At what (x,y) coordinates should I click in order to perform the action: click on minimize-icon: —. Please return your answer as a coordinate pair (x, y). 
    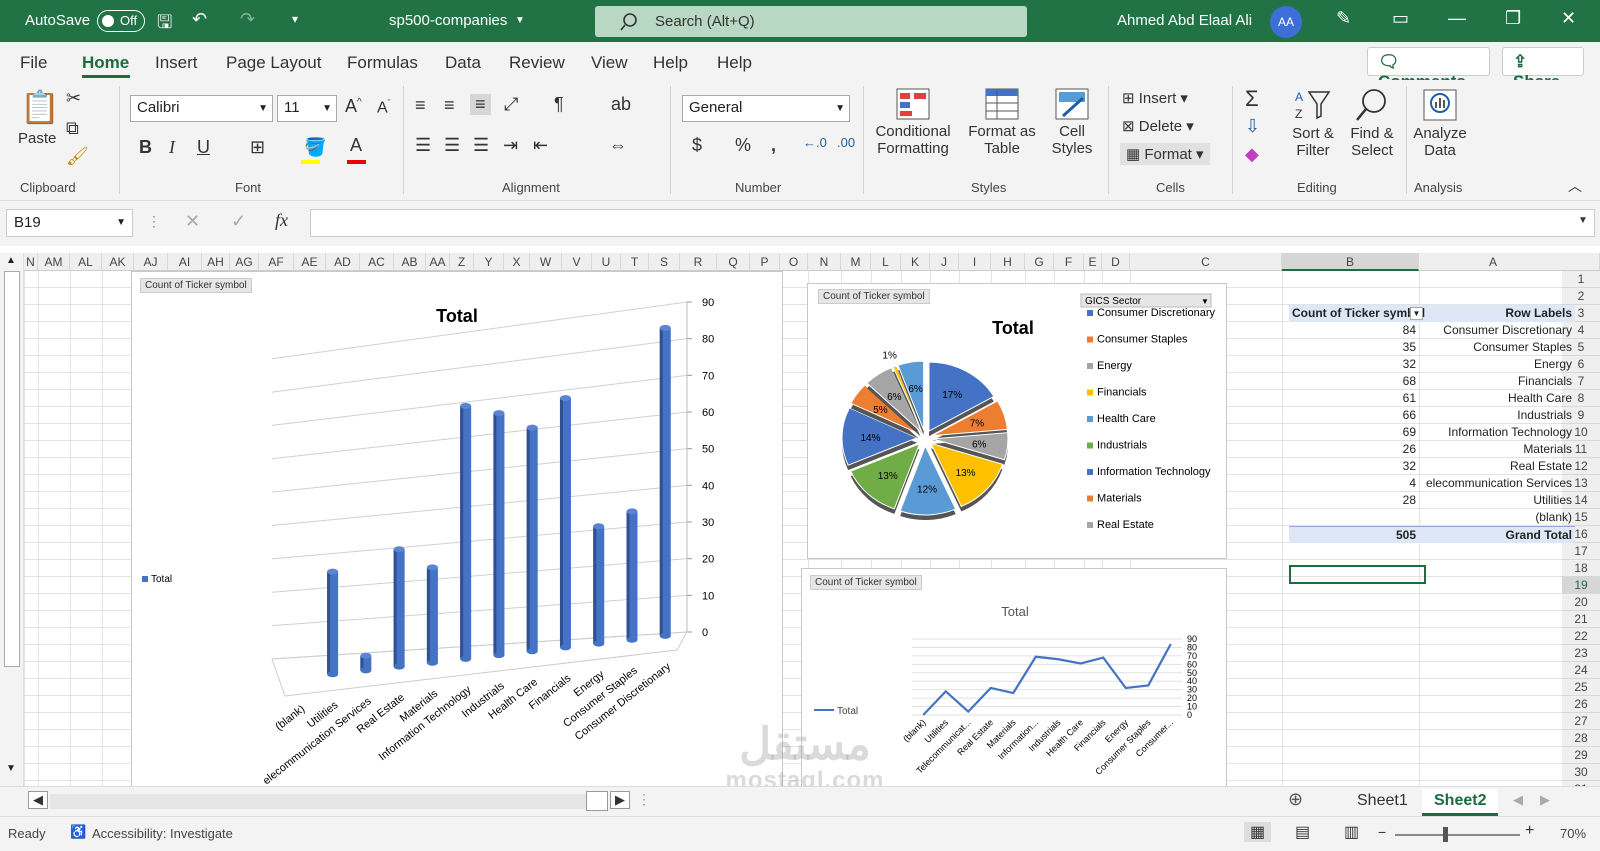
    Looking at the image, I should click on (1457, 18).